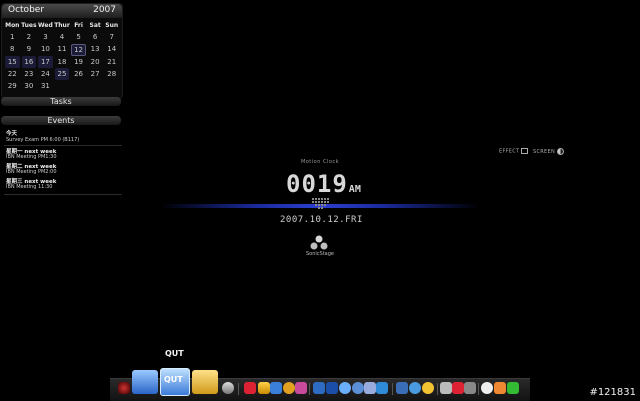 The height and width of the screenshot is (401, 640). I want to click on calendar-day: 1, so click(12, 37).